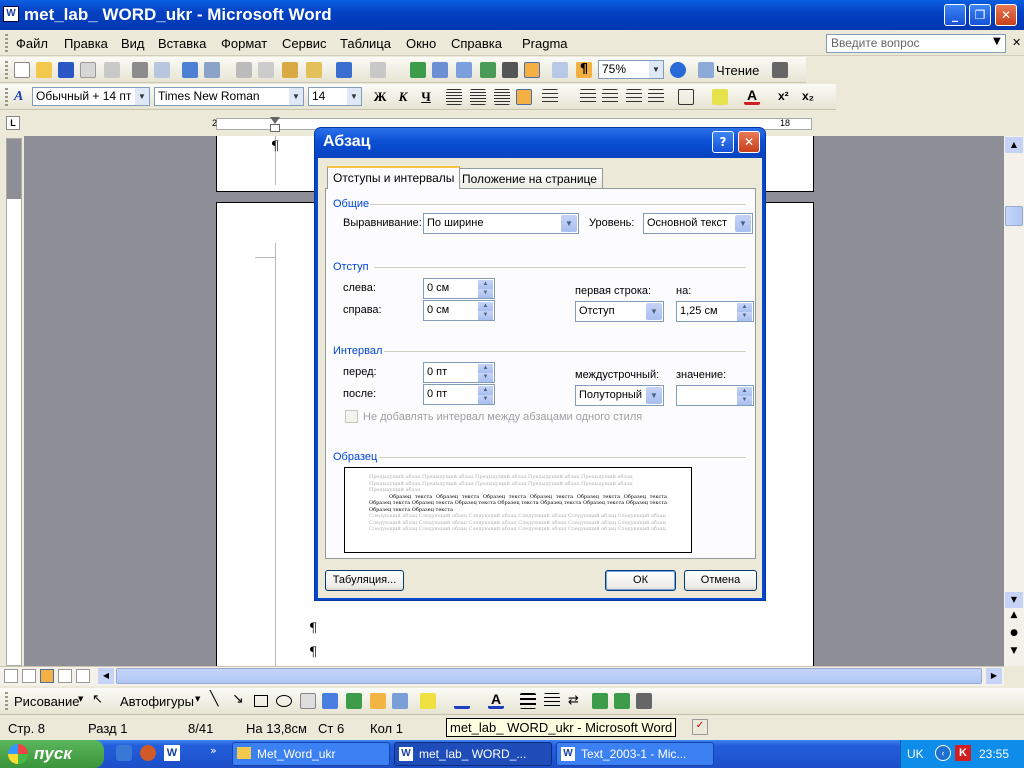 The image size is (1024, 768). What do you see at coordinates (46, 701) in the screenshot?
I see `drawing-menu: Рисование` at bounding box center [46, 701].